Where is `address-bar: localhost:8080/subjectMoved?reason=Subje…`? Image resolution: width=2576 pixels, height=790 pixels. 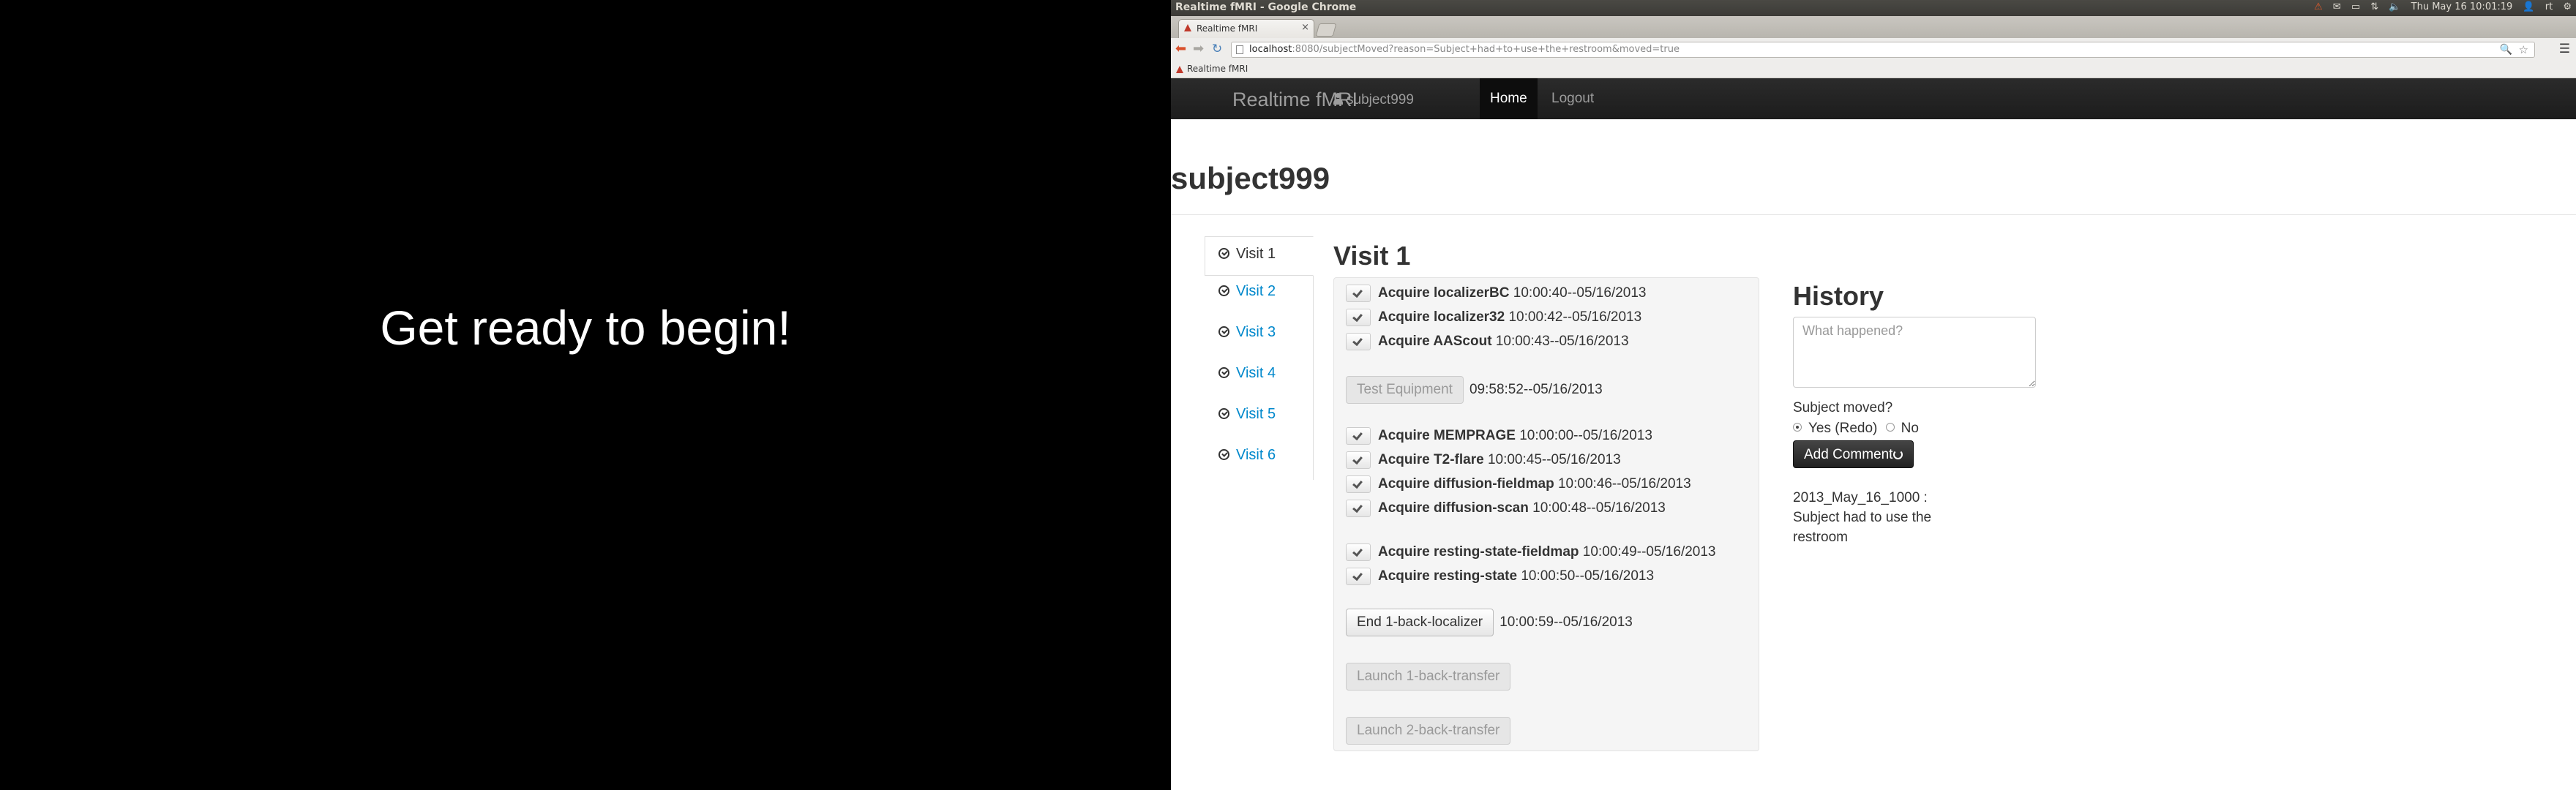 address-bar: localhost:8080/subjectMoved?reason=Subje… is located at coordinates (1883, 50).